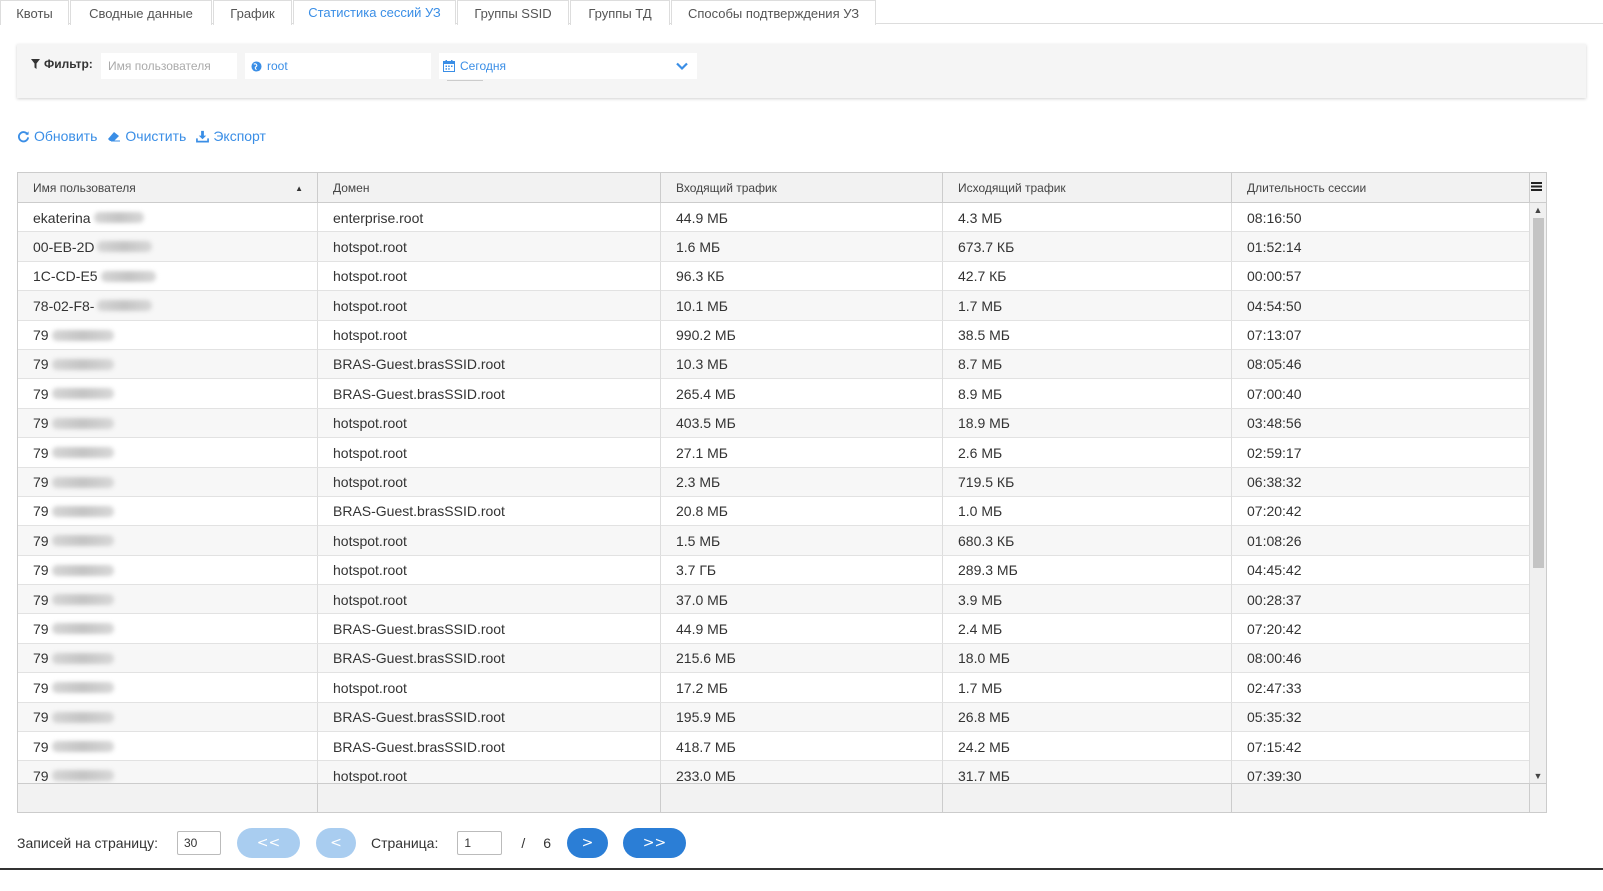 This screenshot has width=1603, height=891. I want to click on prev-page-button: <, so click(336, 843).